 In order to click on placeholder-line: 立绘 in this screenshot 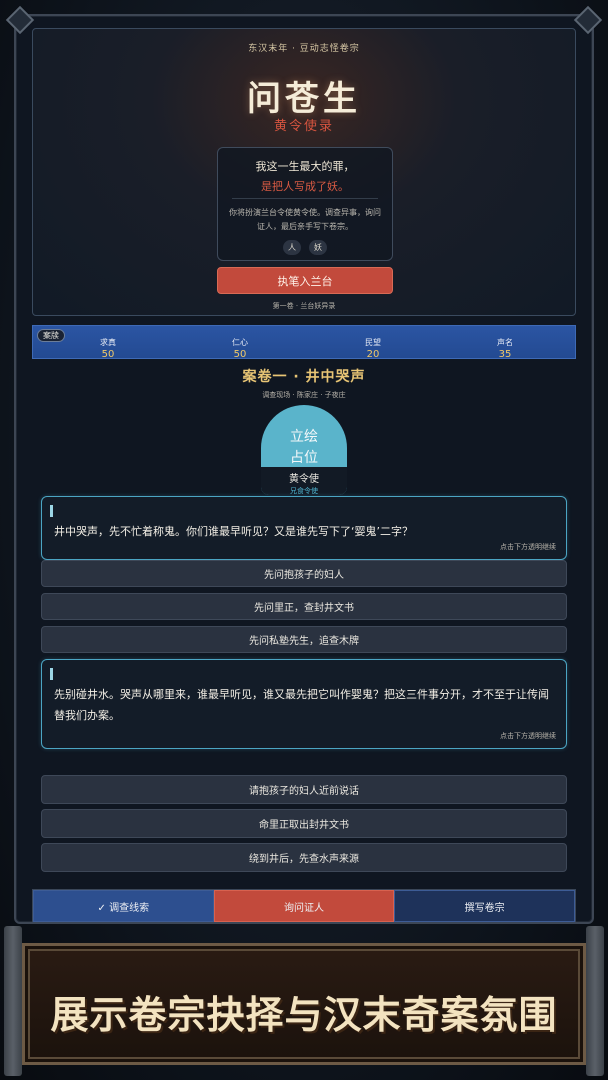, I will do `click(304, 437)`.